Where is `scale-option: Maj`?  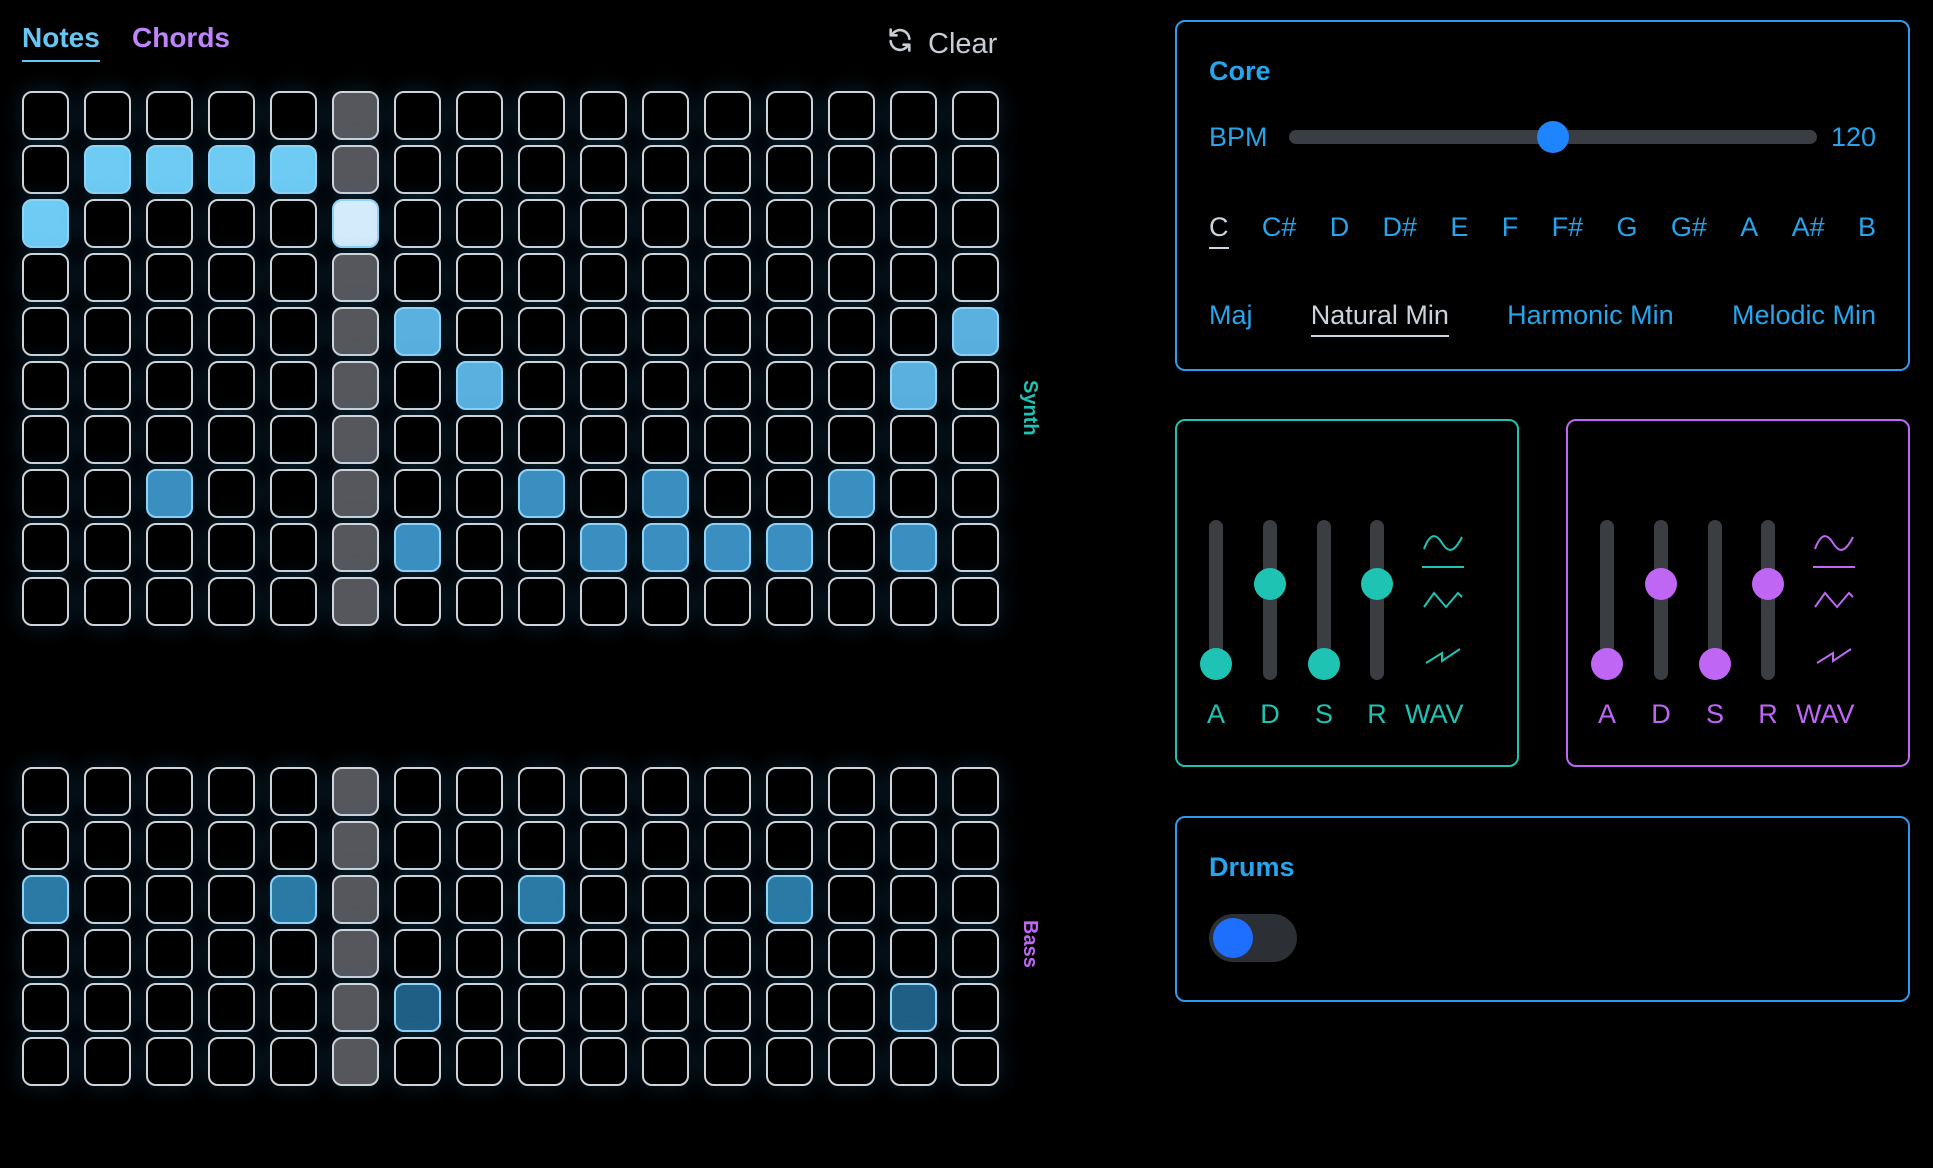 scale-option: Maj is located at coordinates (1231, 318).